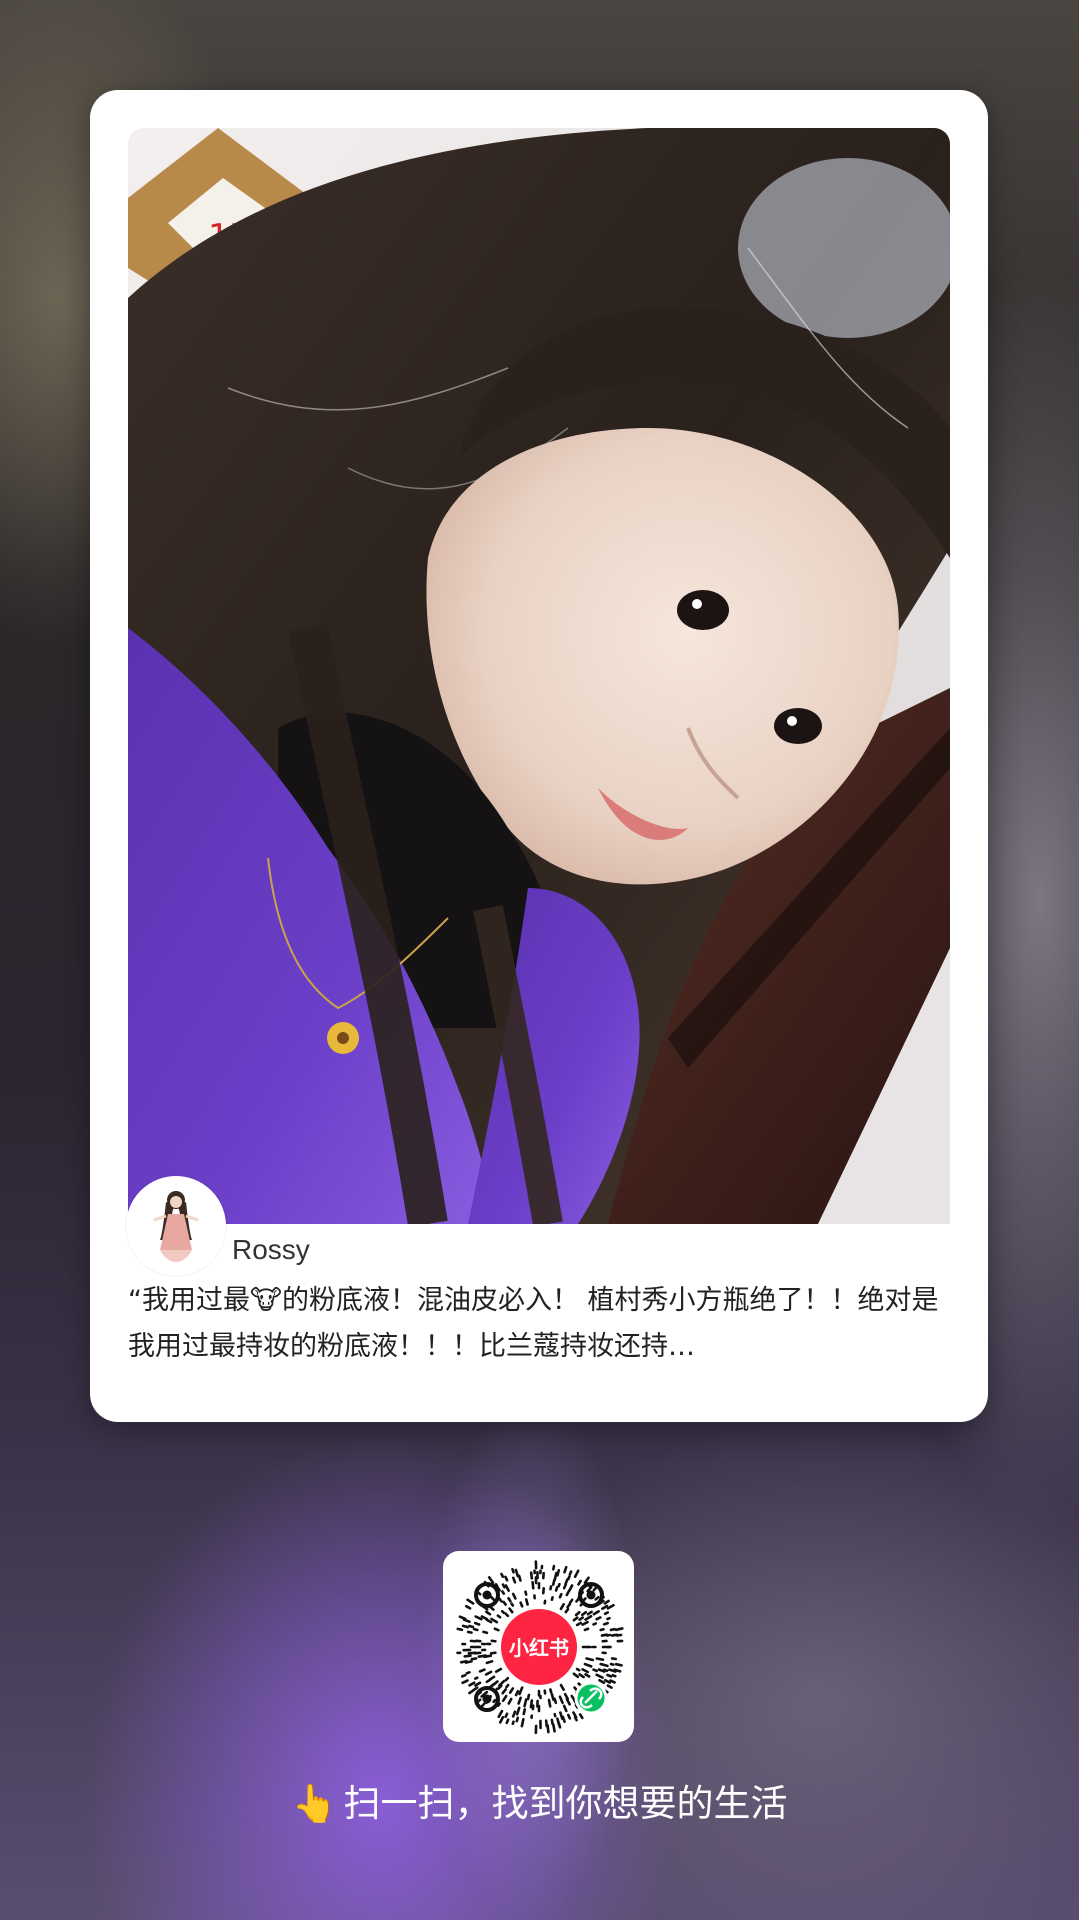 The width and height of the screenshot is (1079, 1920). I want to click on author-avatar, so click(176, 1226).